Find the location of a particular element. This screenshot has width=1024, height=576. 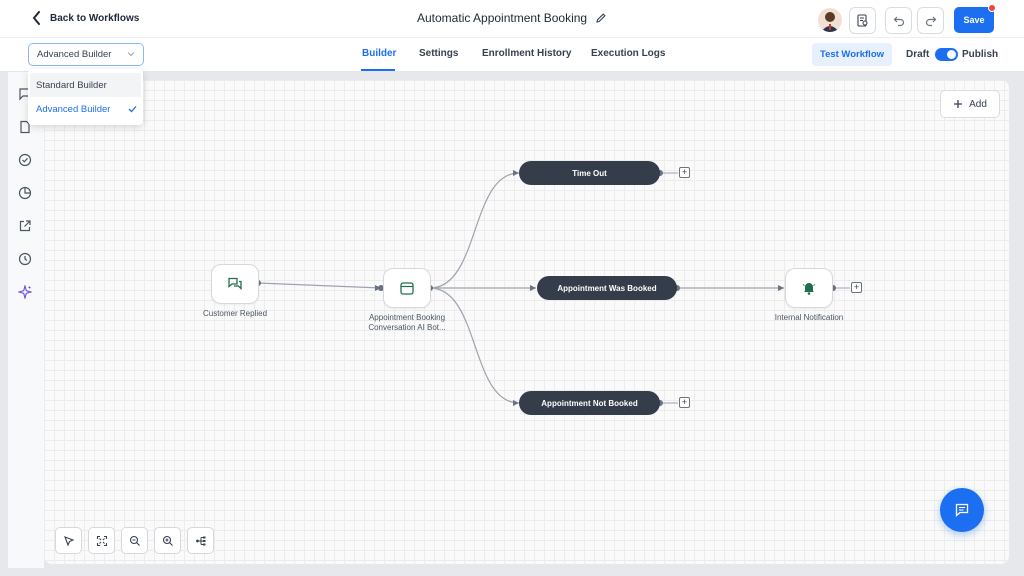

zoom-in-button is located at coordinates (167, 540).